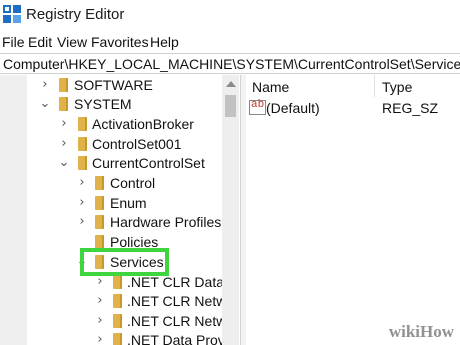 This screenshot has height=345, width=460. Describe the element at coordinates (166, 222) in the screenshot. I see `tree-node-label: Hardware Profiles` at that location.